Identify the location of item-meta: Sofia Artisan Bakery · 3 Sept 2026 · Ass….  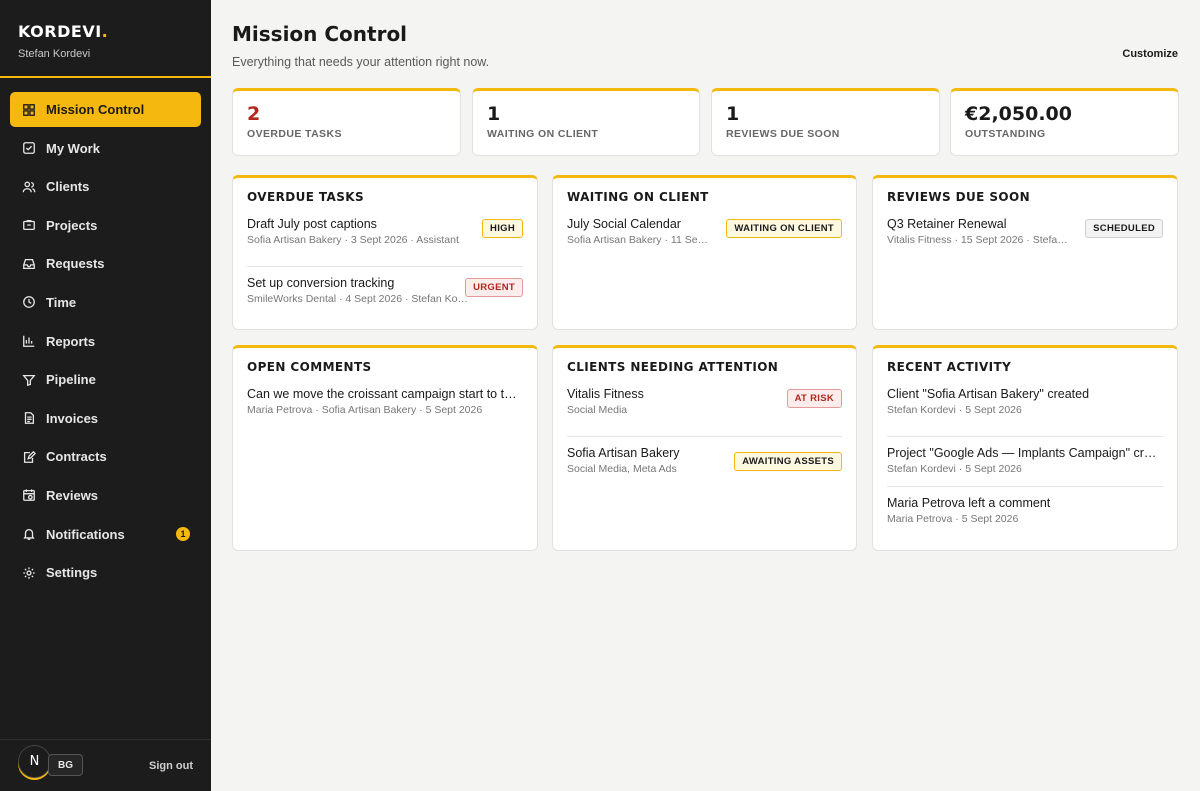
(353, 240).